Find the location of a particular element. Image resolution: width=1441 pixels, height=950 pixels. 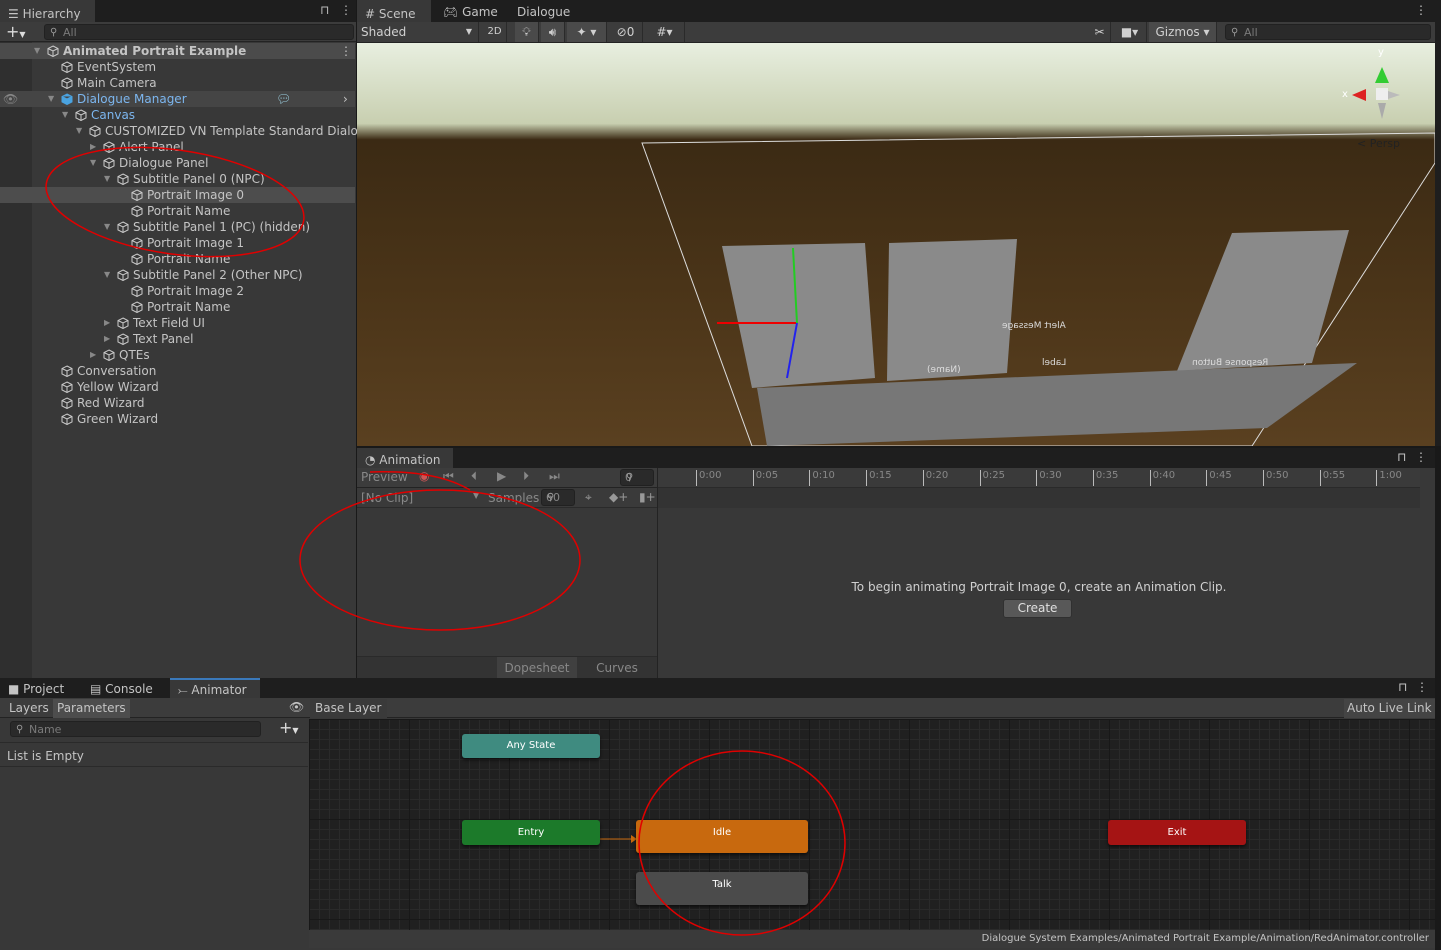

hierarchy-search-input: All is located at coordinates (199, 32).